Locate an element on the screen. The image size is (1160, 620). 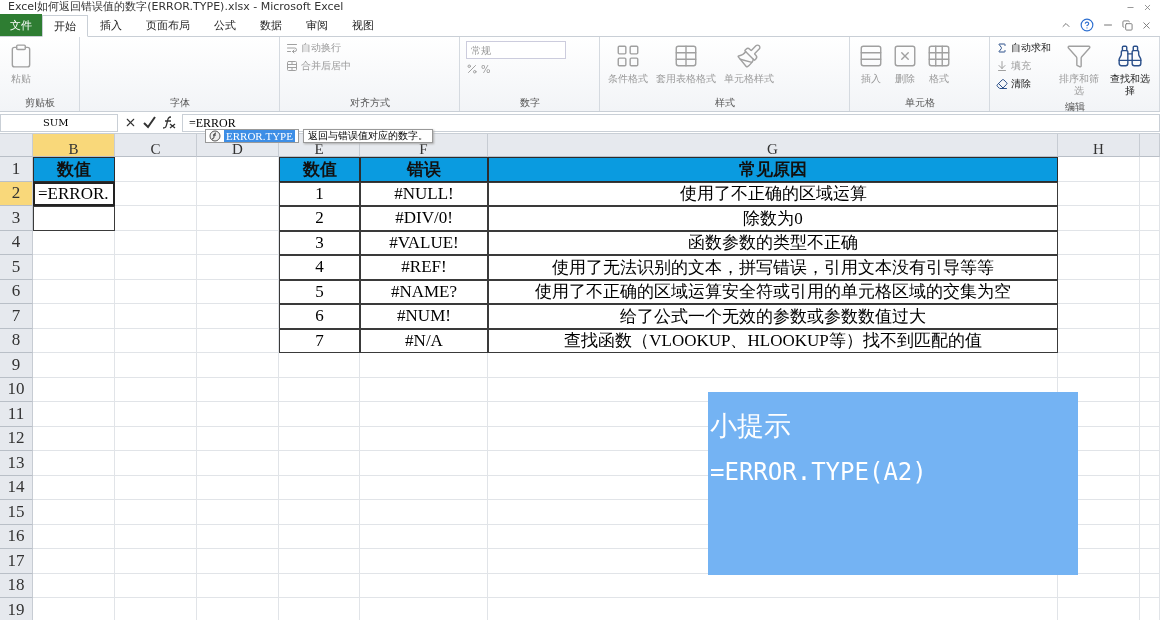
ribbon-tab: 开始 is located at coordinates (65, 26).